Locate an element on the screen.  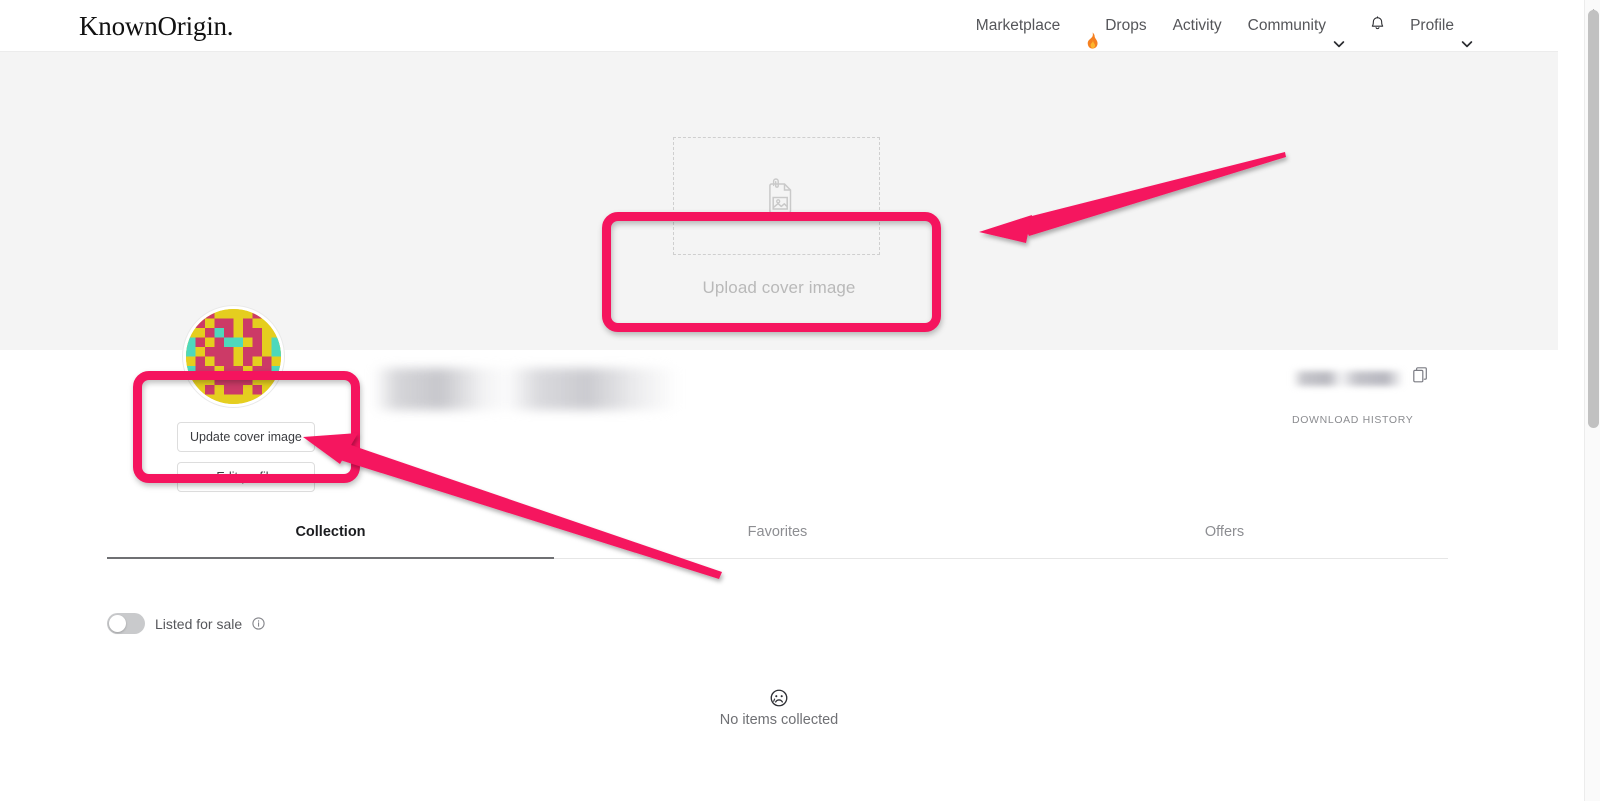
nav-item-label: Community is located at coordinates (1287, 25).